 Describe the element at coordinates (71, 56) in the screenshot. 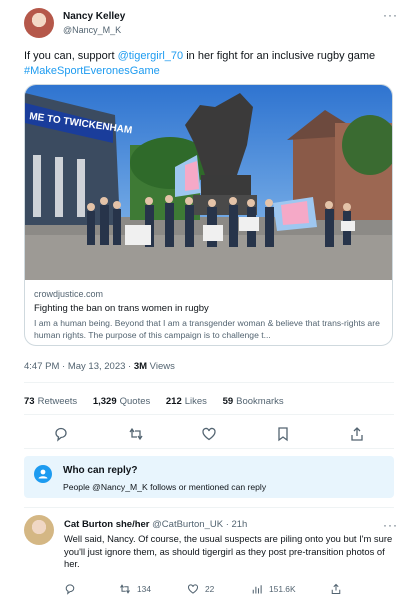

I see `tweet-text-pre: If you can, support` at that location.